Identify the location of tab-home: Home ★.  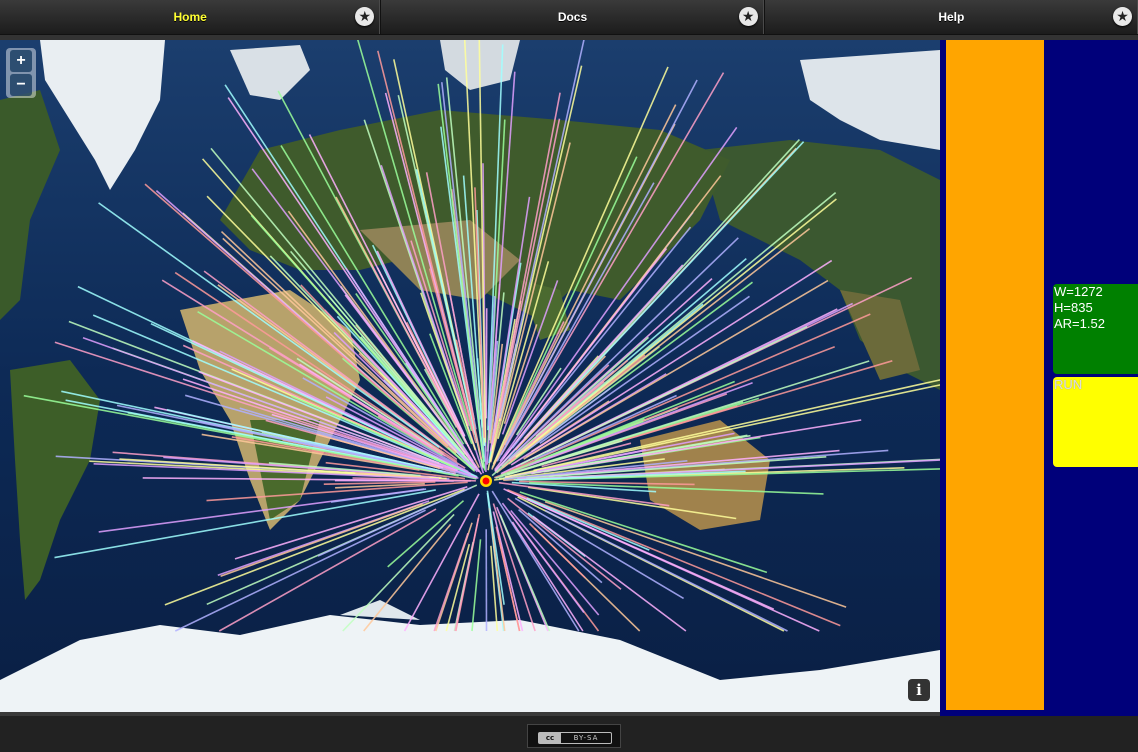
(191, 17).